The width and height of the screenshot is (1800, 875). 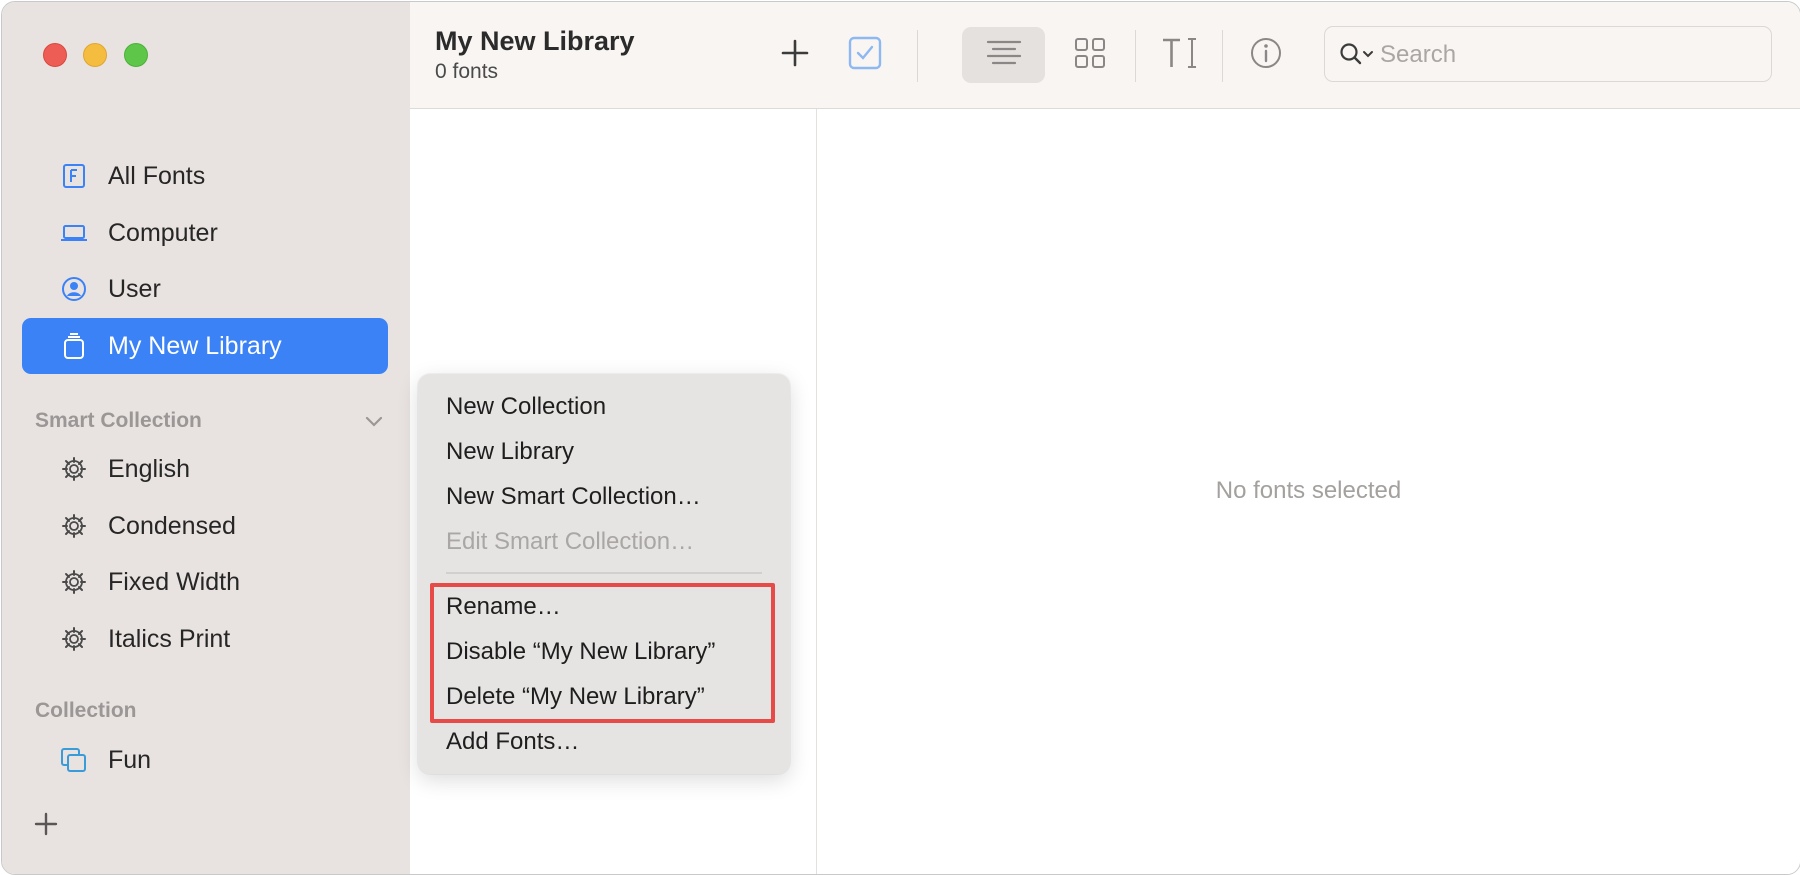 I want to click on list-view-button, so click(x=1003, y=55).